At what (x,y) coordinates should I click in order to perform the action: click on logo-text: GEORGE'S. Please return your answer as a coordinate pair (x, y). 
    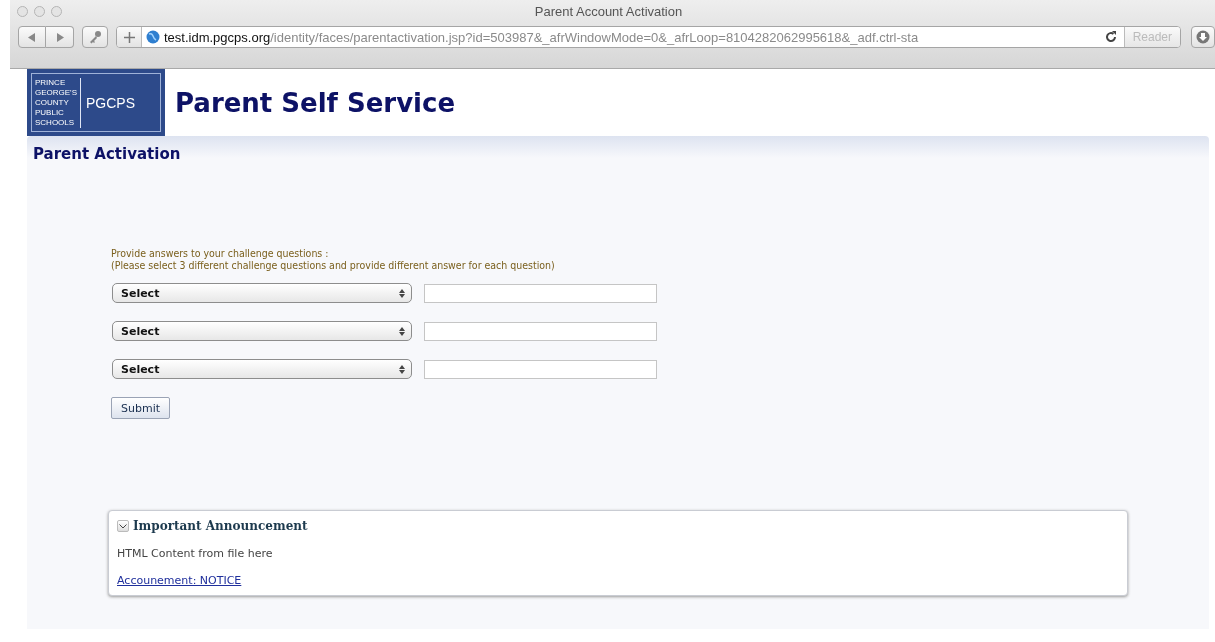
    Looking at the image, I should click on (56, 92).